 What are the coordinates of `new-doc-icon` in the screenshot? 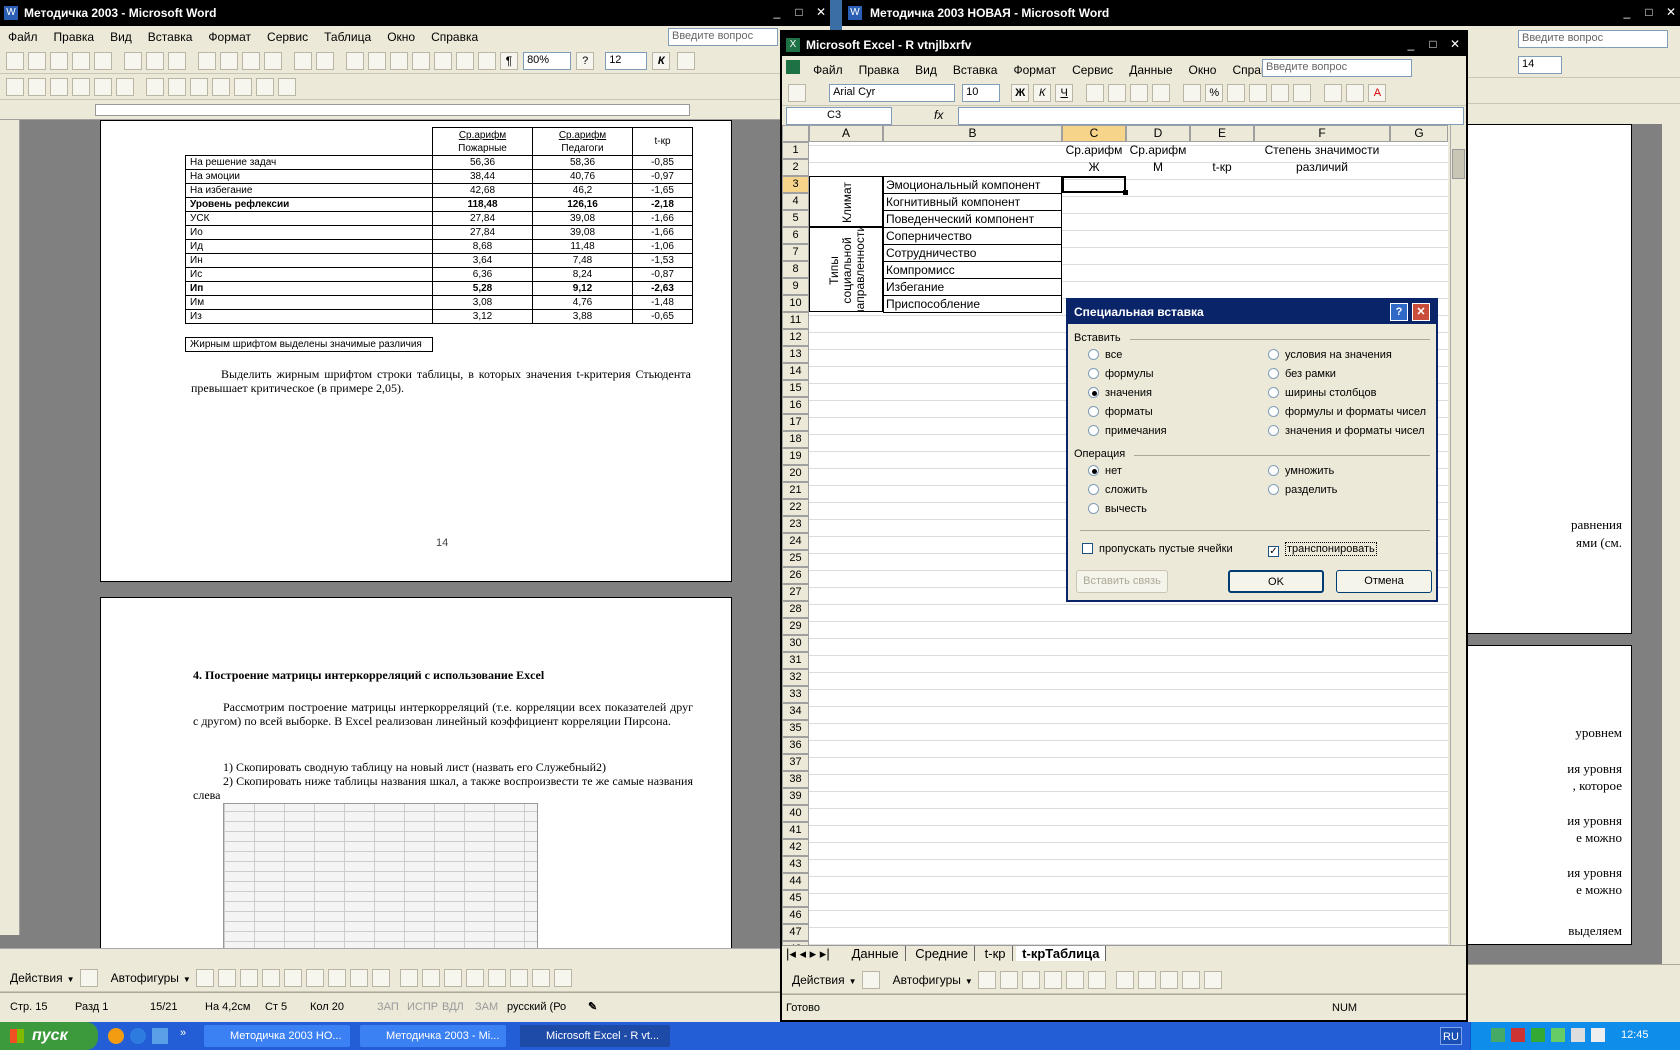 It's located at (15, 61).